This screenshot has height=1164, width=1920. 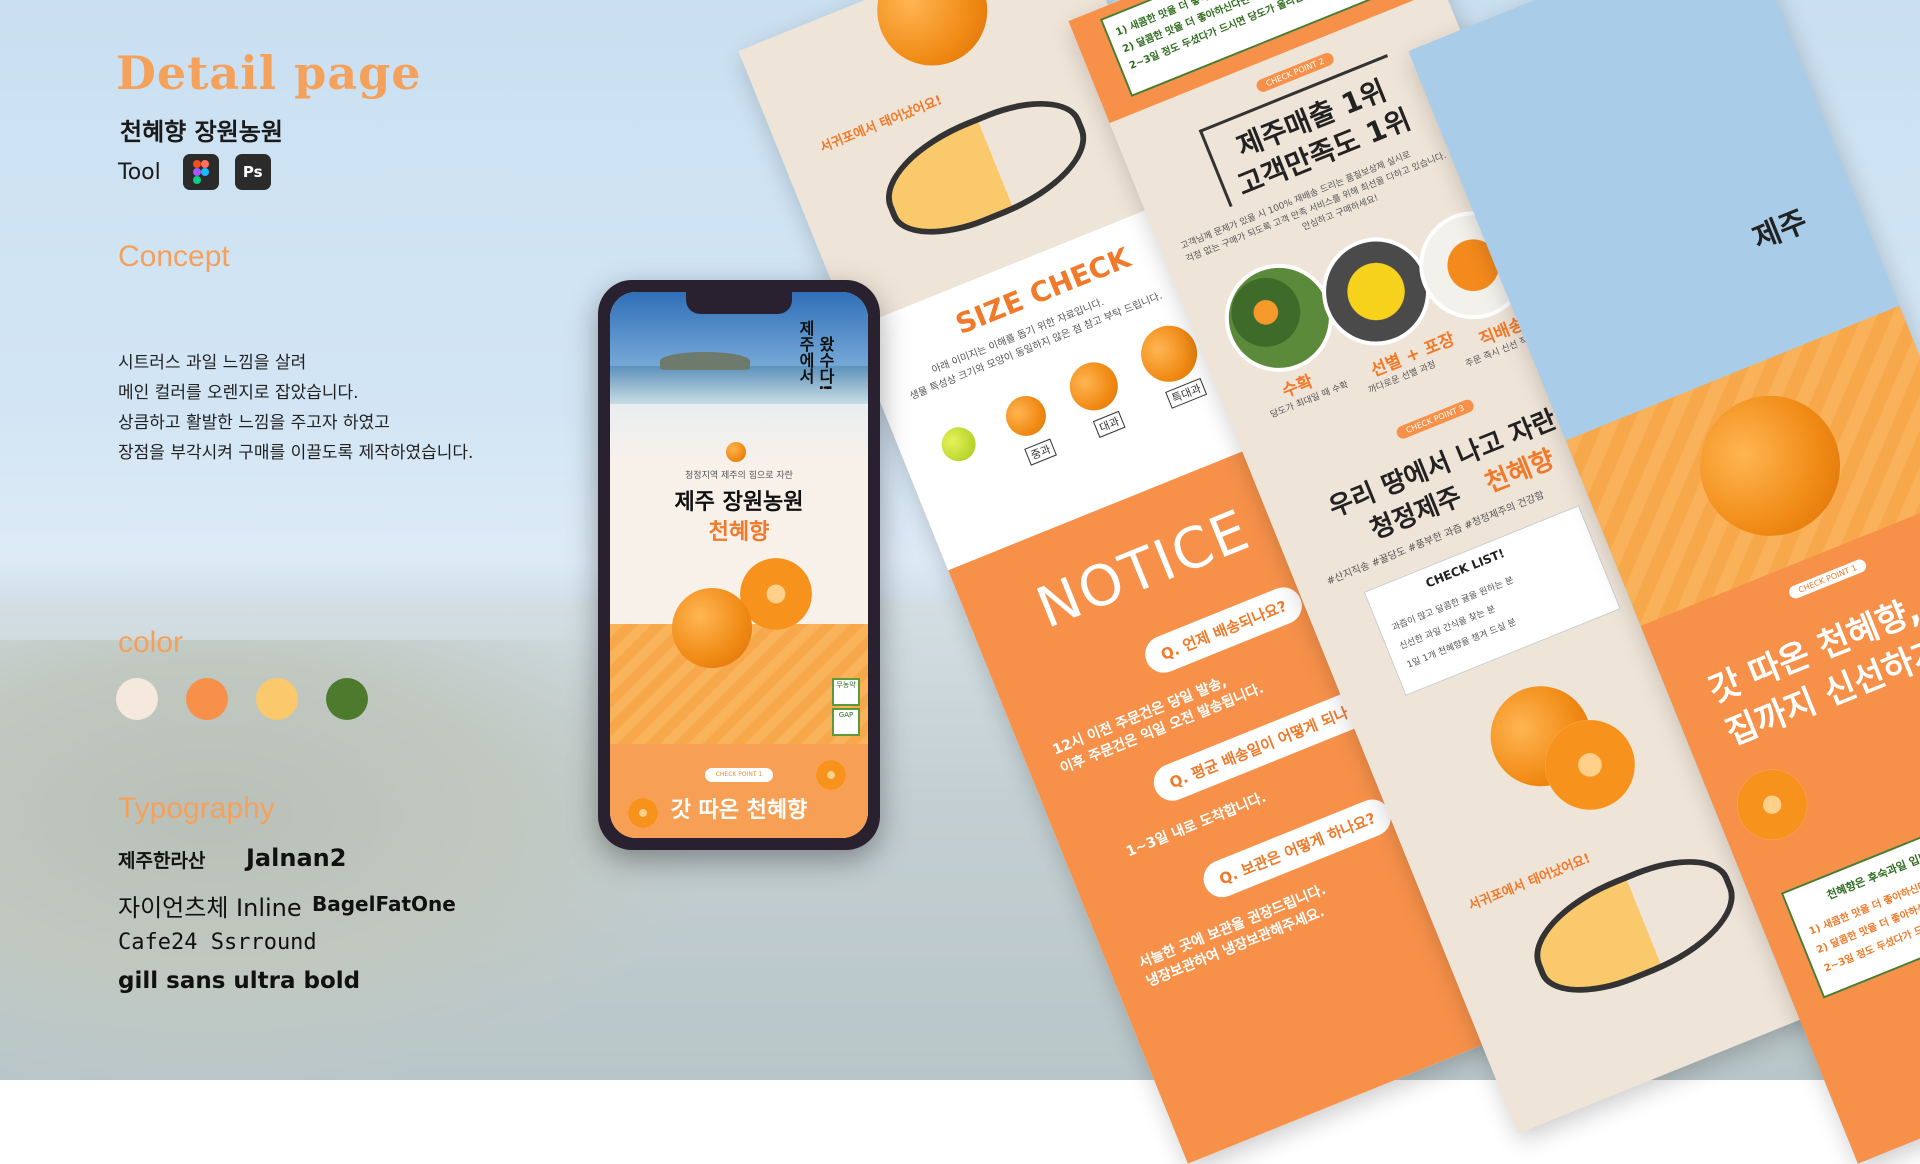 What do you see at coordinates (384, 904) in the screenshot?
I see `font-sample-bagel: BagelFatOne` at bounding box center [384, 904].